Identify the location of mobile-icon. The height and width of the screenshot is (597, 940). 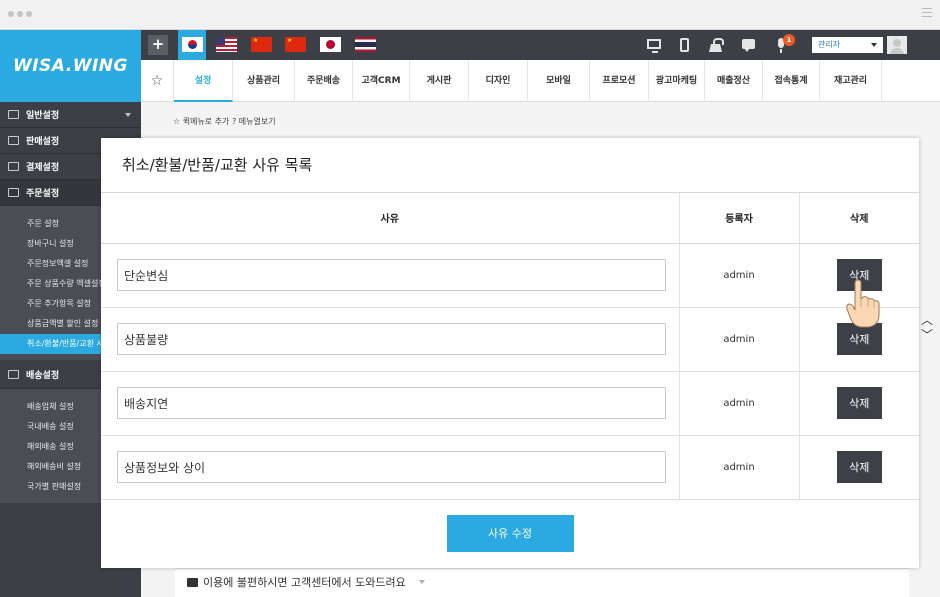
(684, 45).